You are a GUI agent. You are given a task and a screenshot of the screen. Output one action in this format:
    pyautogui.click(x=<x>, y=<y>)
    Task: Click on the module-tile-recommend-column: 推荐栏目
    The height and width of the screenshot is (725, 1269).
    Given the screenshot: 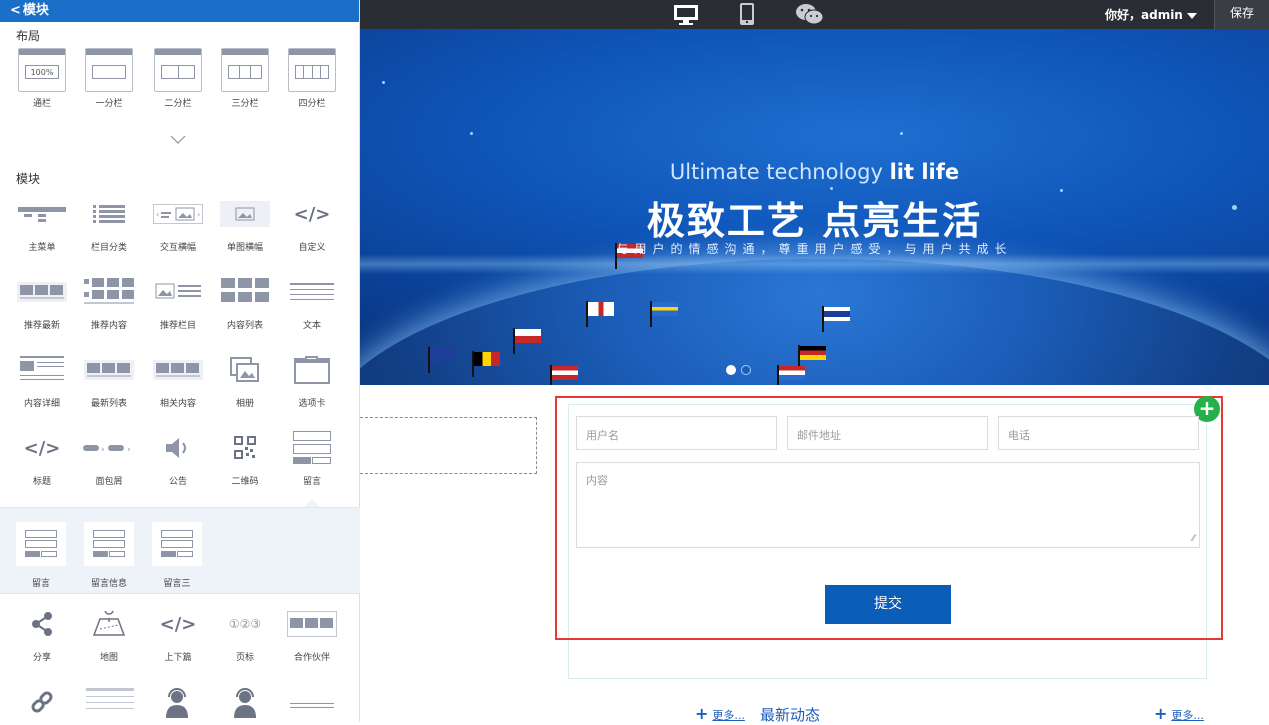 What is the action you would take?
    pyautogui.click(x=178, y=300)
    